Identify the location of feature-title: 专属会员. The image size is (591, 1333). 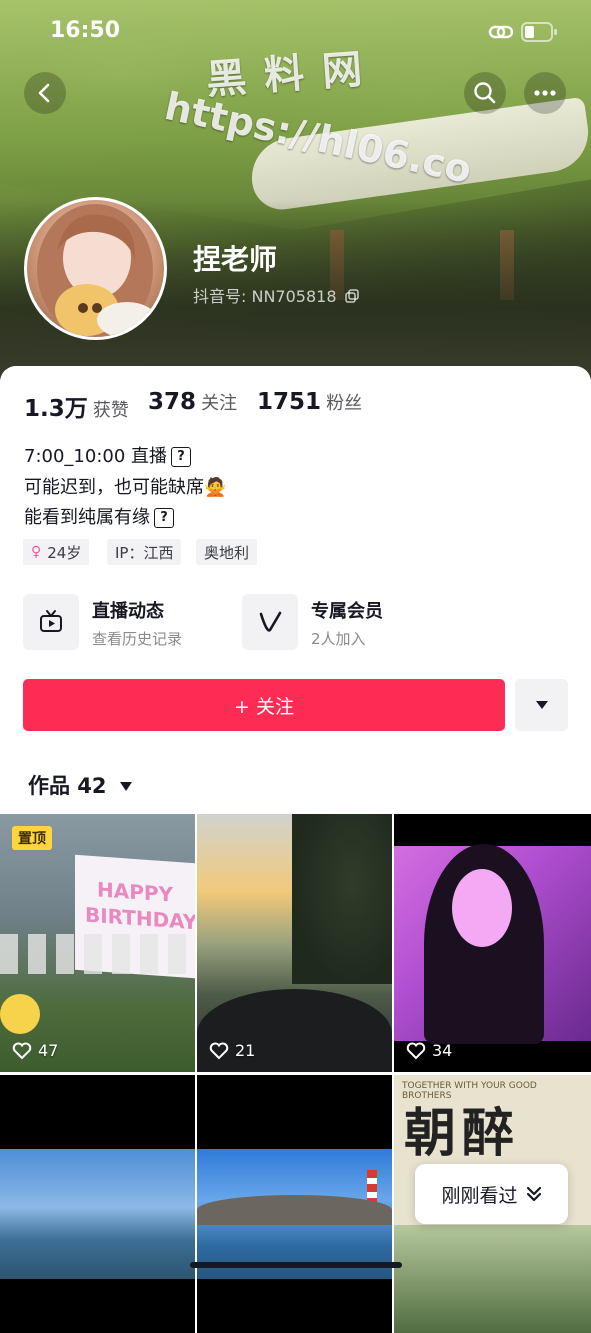
(347, 611).